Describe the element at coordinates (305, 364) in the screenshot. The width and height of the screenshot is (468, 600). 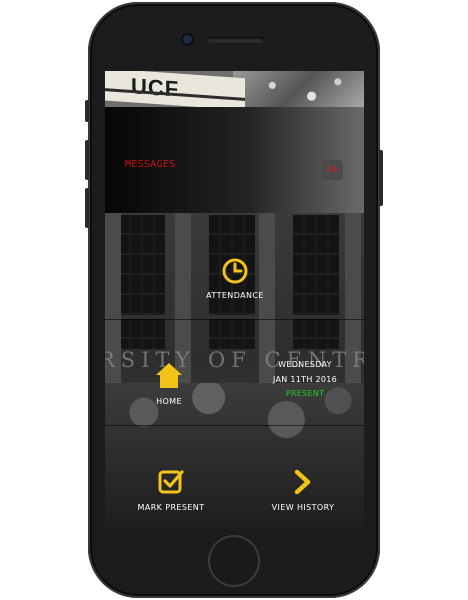
I see `weekday-text: WEDNESDAY` at that location.